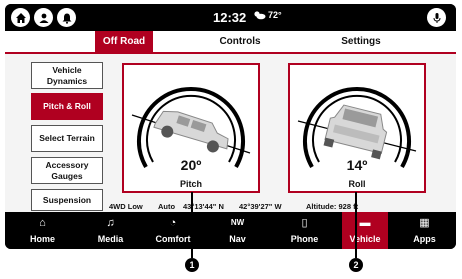 This screenshot has width=462, height=279. What do you see at coordinates (304, 223) in the screenshot?
I see `phone-icon: ▯` at bounding box center [304, 223].